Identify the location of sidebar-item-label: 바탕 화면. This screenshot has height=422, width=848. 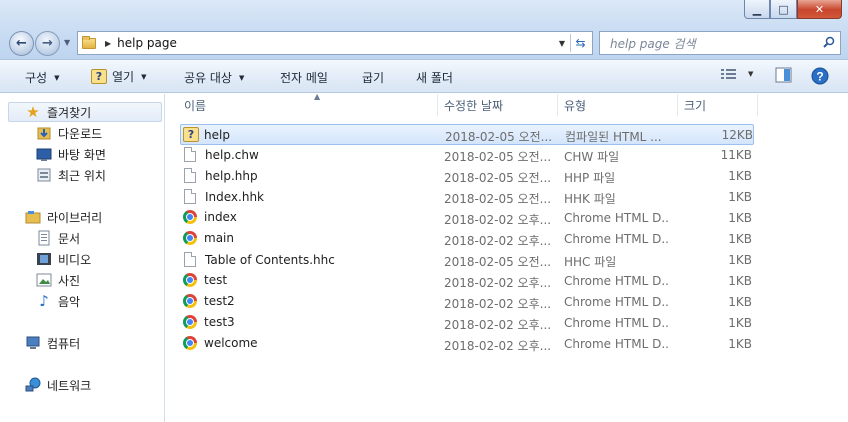
(82, 154).